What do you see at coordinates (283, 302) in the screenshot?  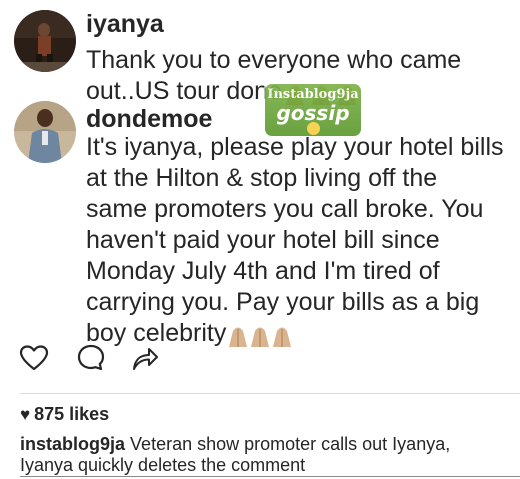 I see `comment-line: carrying you. Pay your bills as a big` at bounding box center [283, 302].